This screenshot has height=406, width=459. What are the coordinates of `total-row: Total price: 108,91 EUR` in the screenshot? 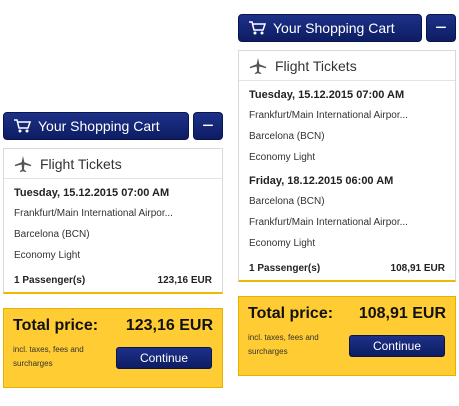 It's located at (347, 314).